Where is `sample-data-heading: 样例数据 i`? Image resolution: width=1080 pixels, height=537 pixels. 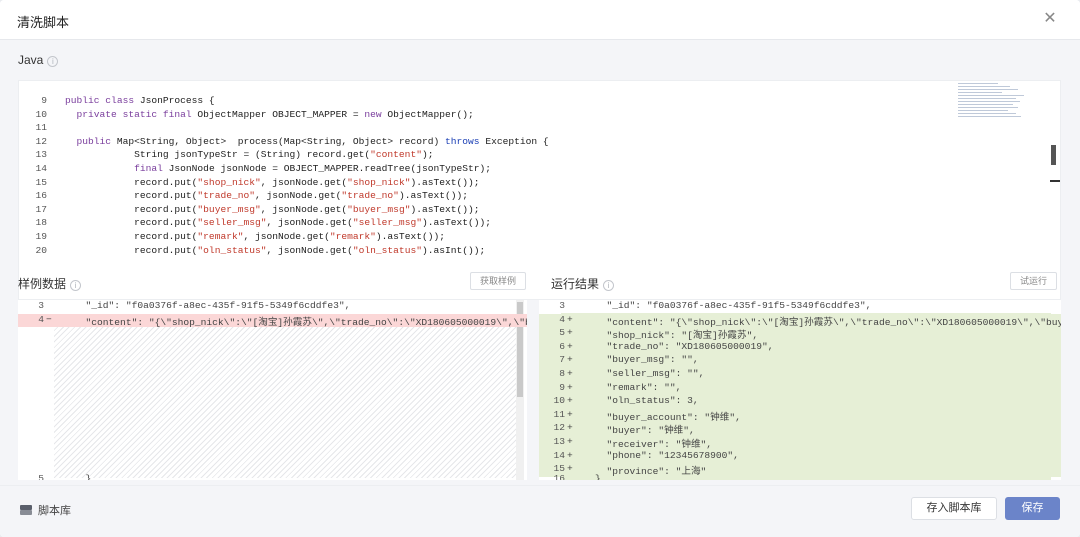
sample-data-heading: 样例数据 i is located at coordinates (50, 283).